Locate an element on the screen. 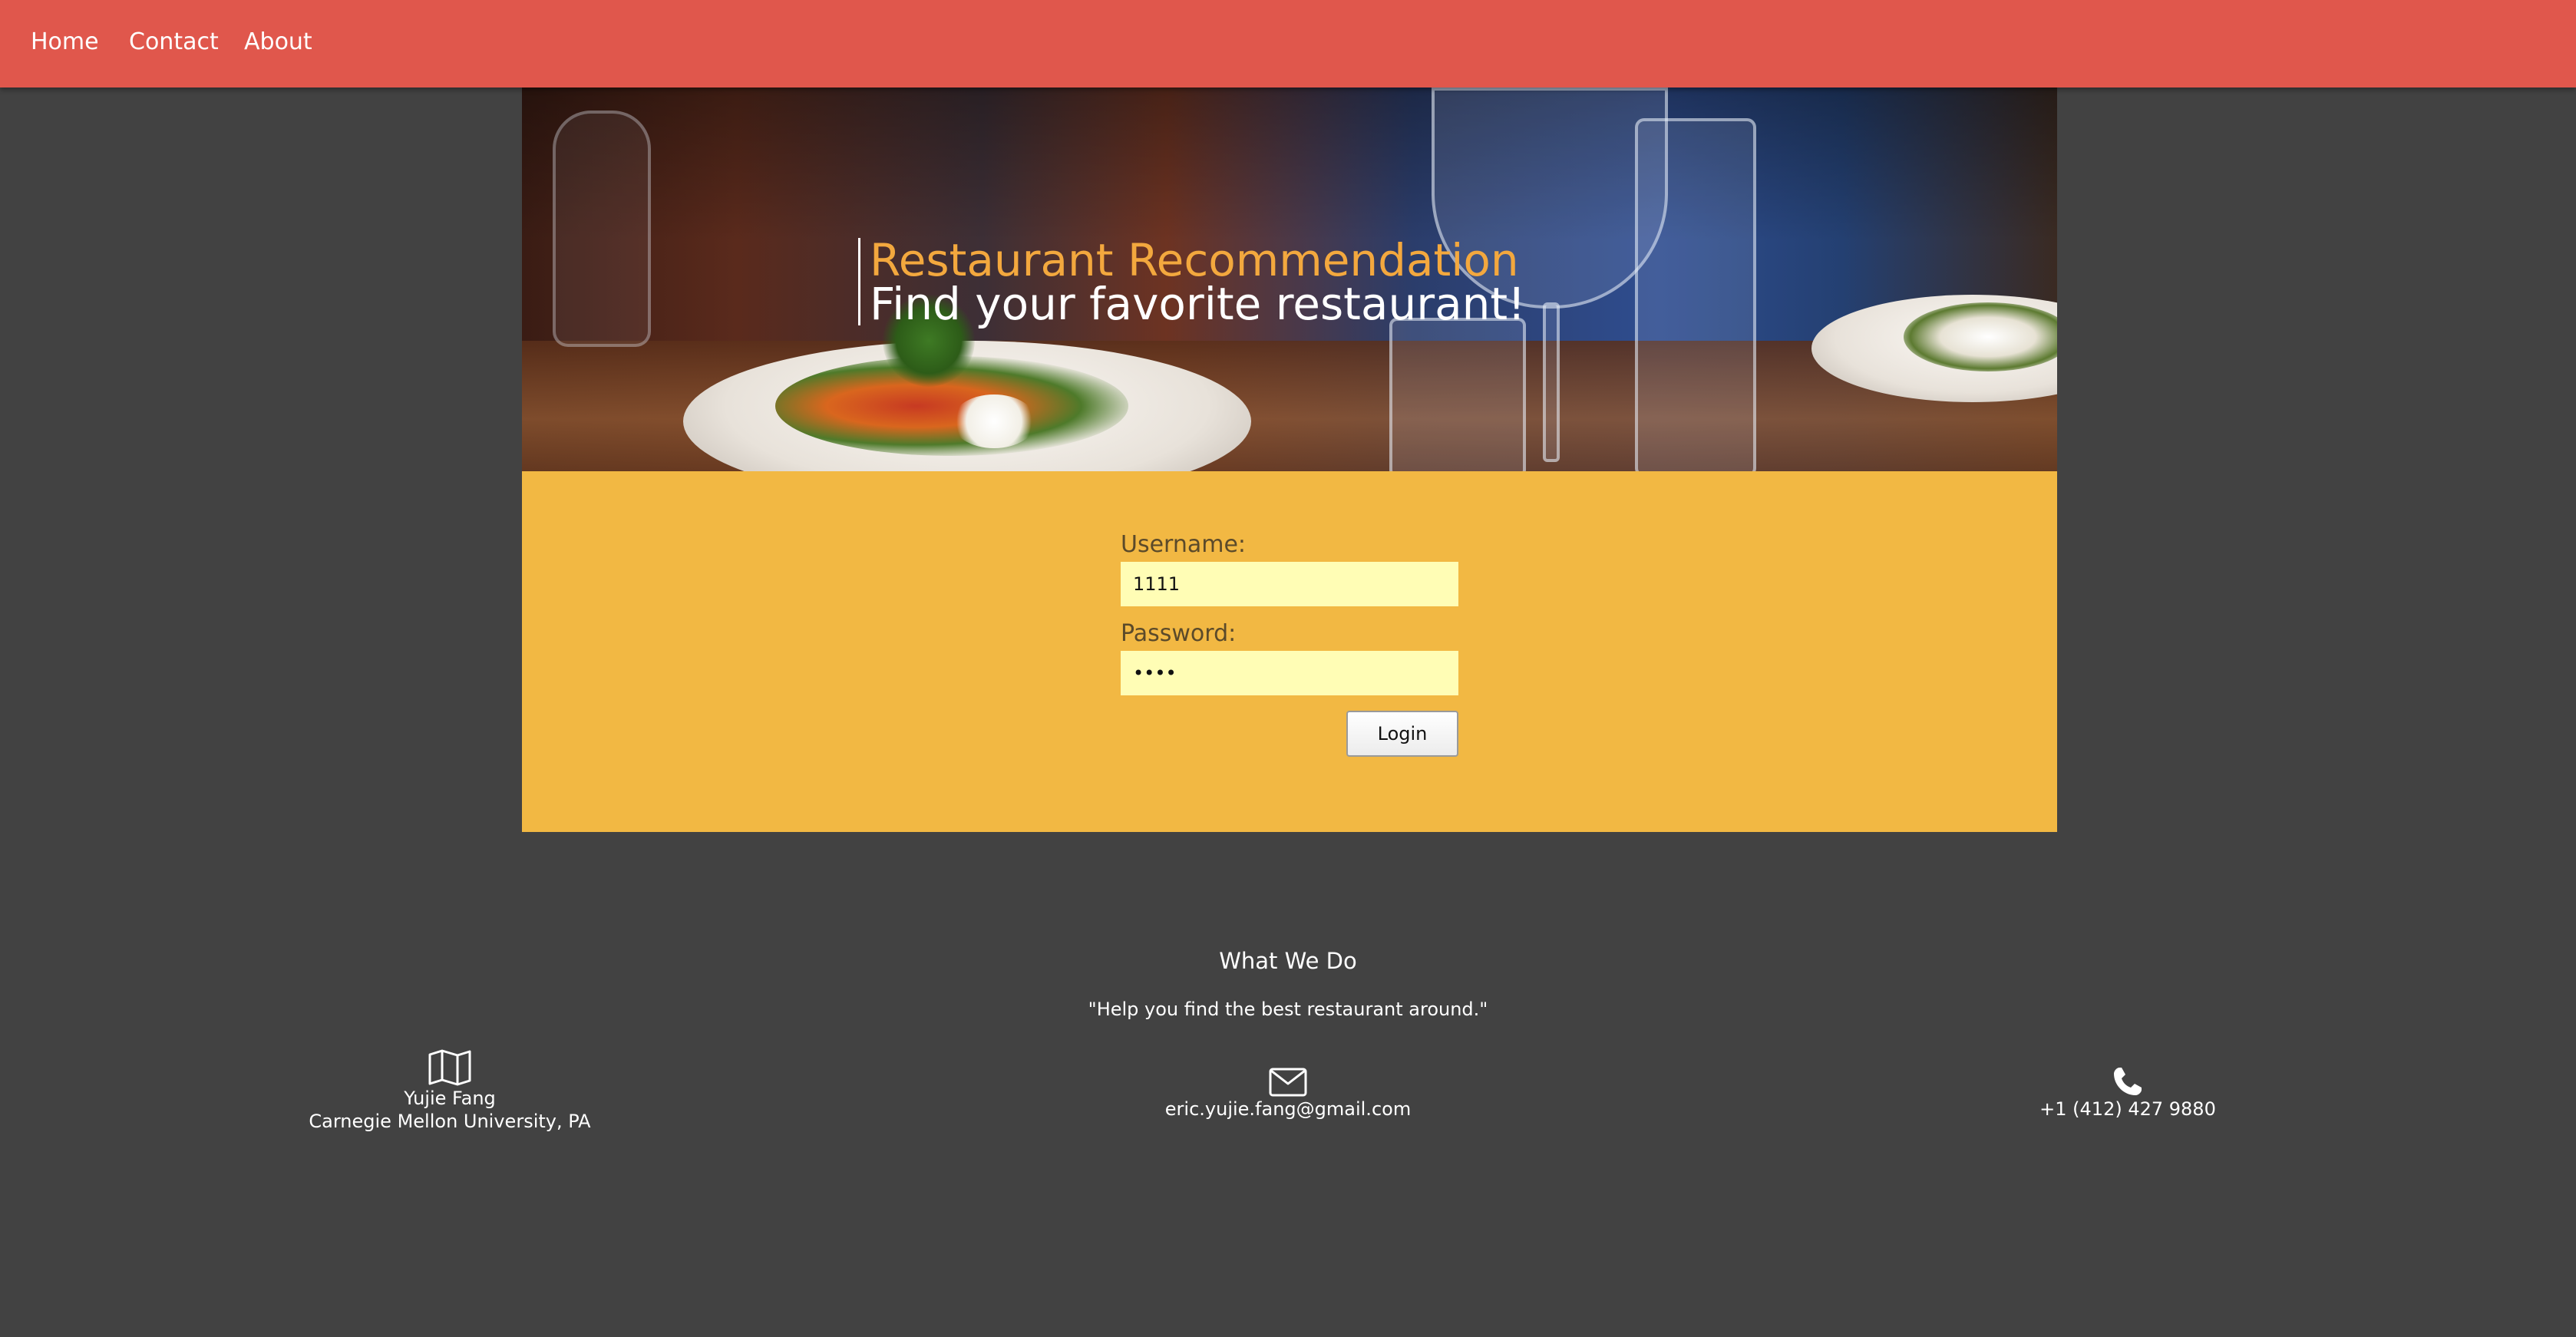 Image resolution: width=2576 pixels, height=1337 pixels. hero-title: Restaurant Recommendation is located at coordinates (1194, 260).